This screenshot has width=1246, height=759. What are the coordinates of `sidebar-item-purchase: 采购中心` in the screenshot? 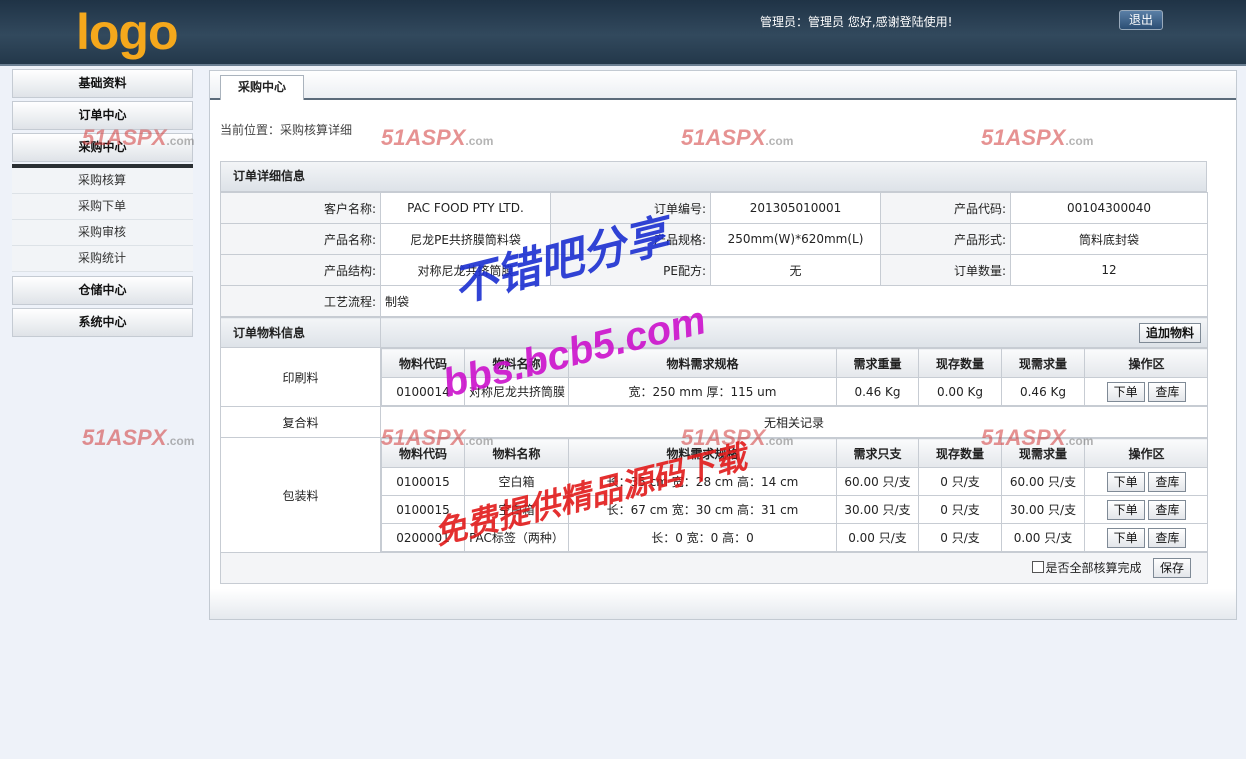 It's located at (102, 147).